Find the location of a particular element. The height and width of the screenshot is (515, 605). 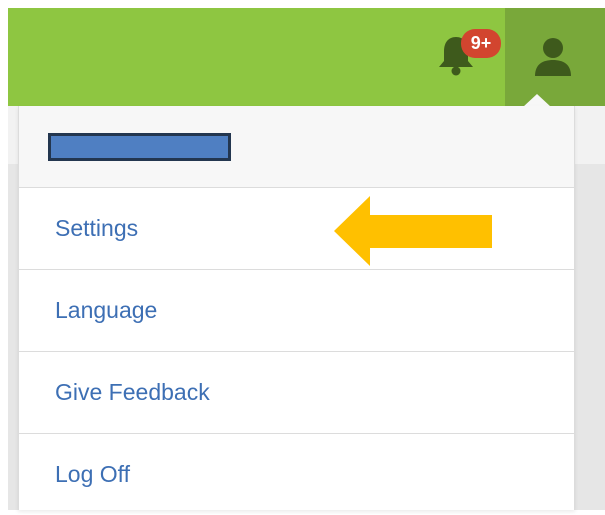

menu-item-language: Language is located at coordinates (296, 311).